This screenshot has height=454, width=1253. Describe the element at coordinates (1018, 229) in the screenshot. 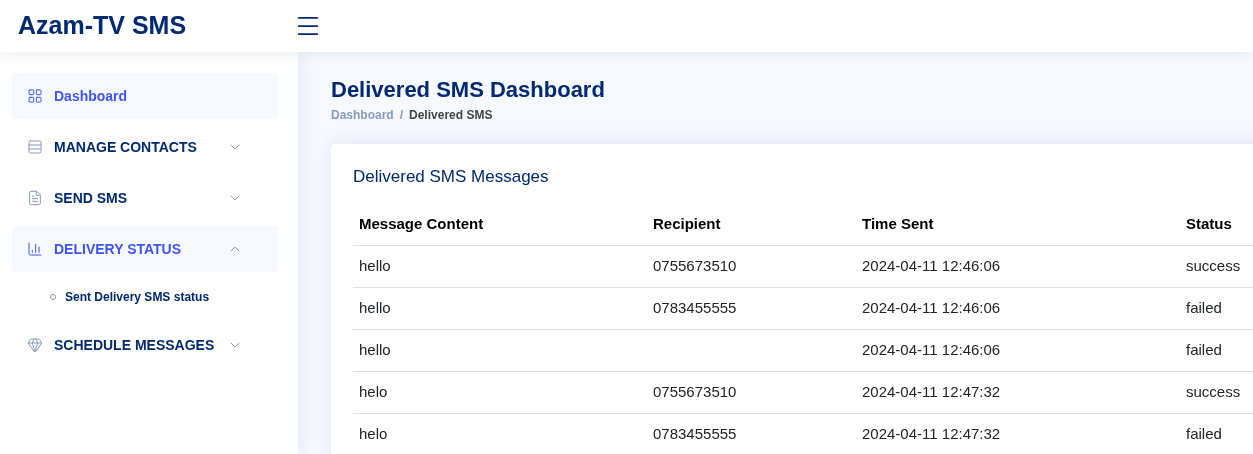

I see `column-header: Time Sent` at that location.